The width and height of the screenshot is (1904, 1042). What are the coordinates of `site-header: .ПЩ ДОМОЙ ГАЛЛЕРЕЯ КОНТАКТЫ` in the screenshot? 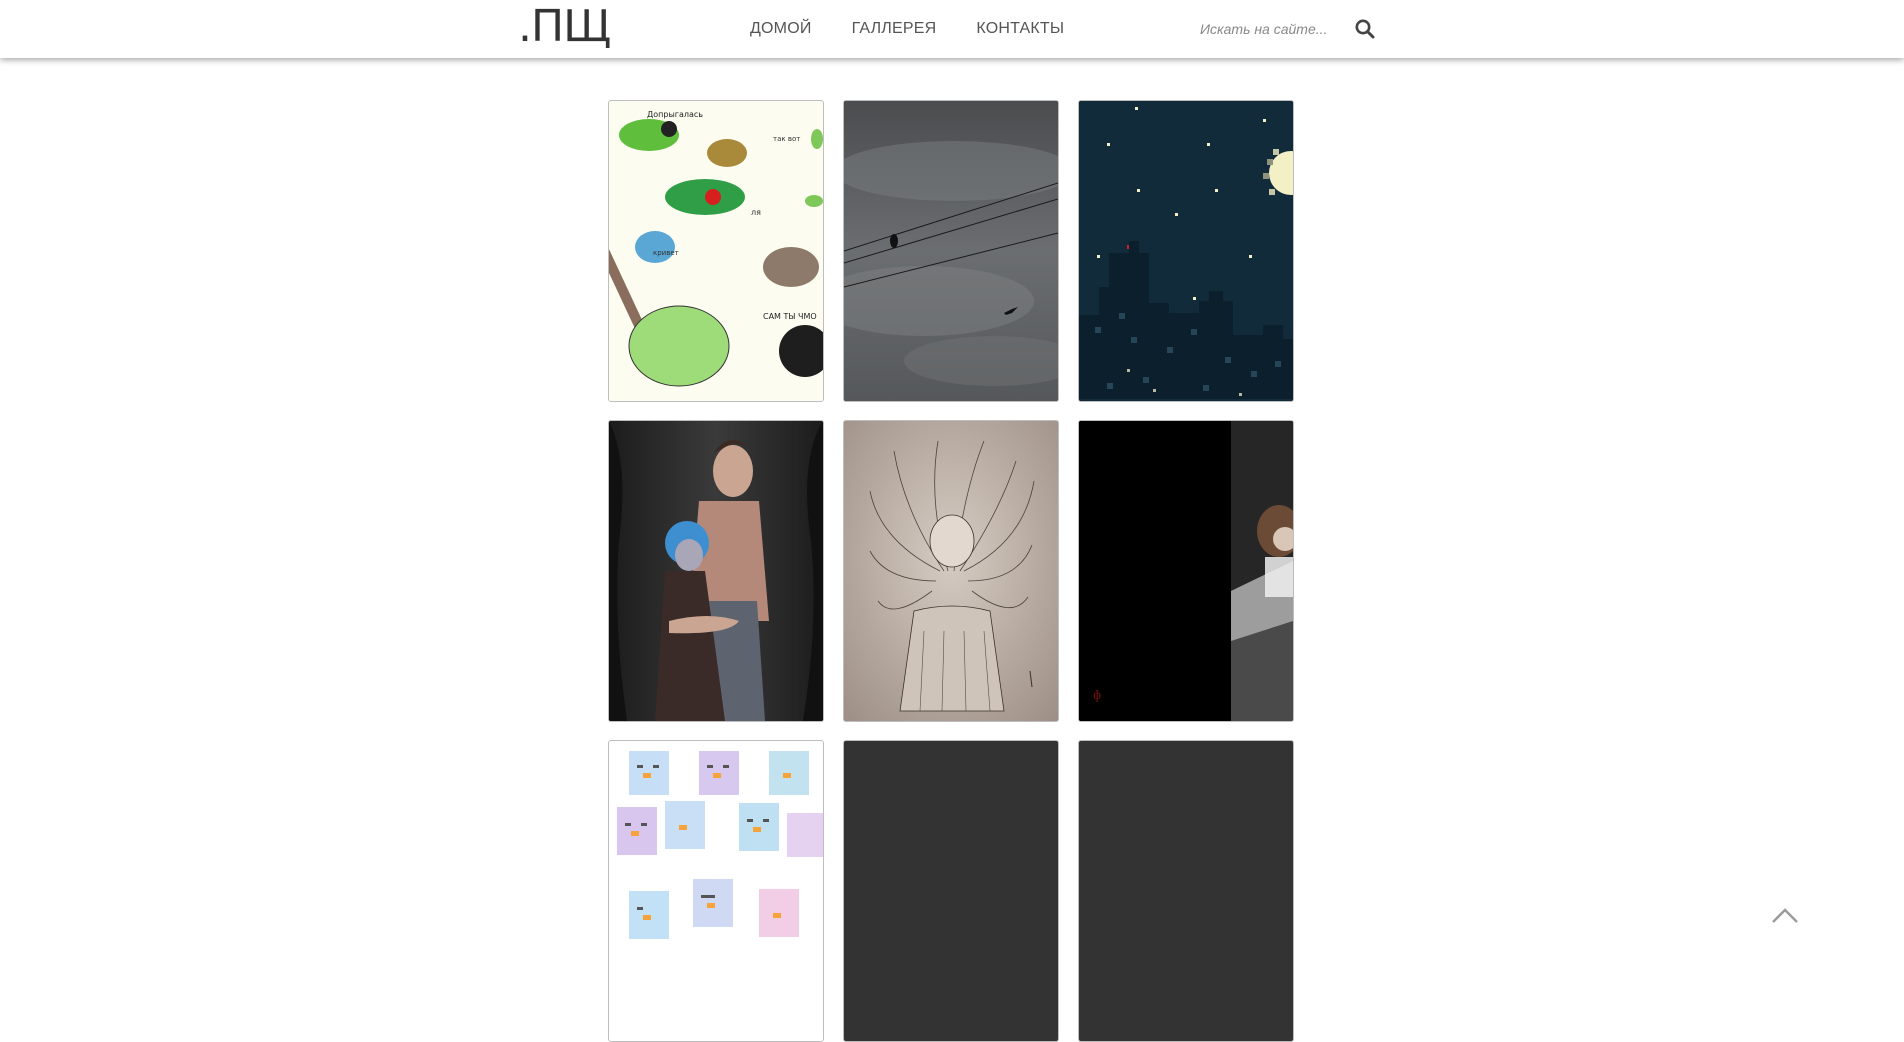 It's located at (952, 29).